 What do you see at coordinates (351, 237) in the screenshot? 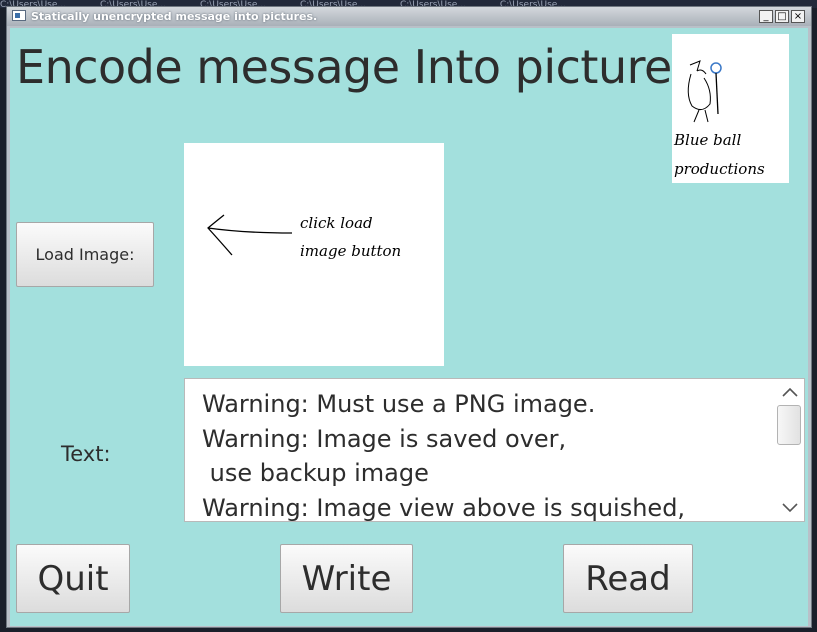
I see `image-hint: click load image button` at bounding box center [351, 237].